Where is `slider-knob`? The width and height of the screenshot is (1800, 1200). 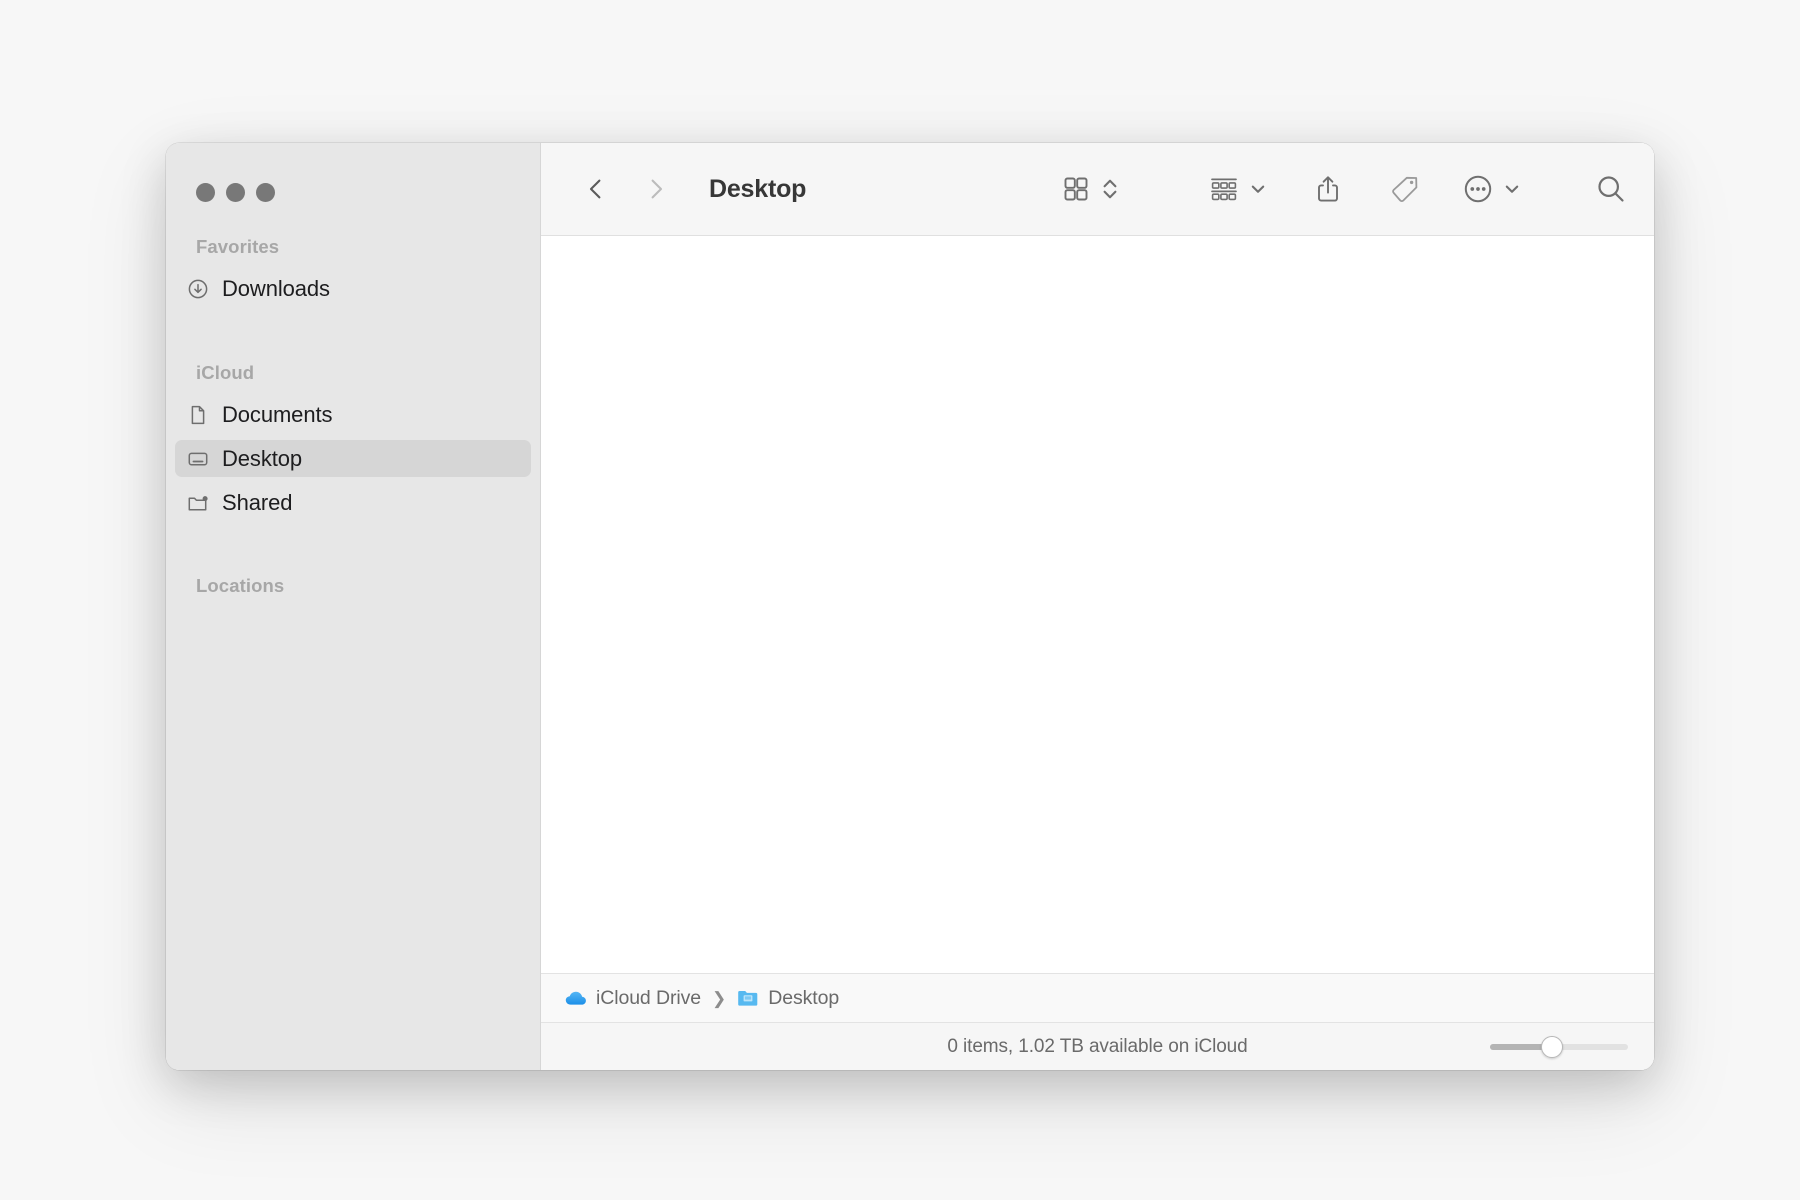
slider-knob is located at coordinates (1552, 1046).